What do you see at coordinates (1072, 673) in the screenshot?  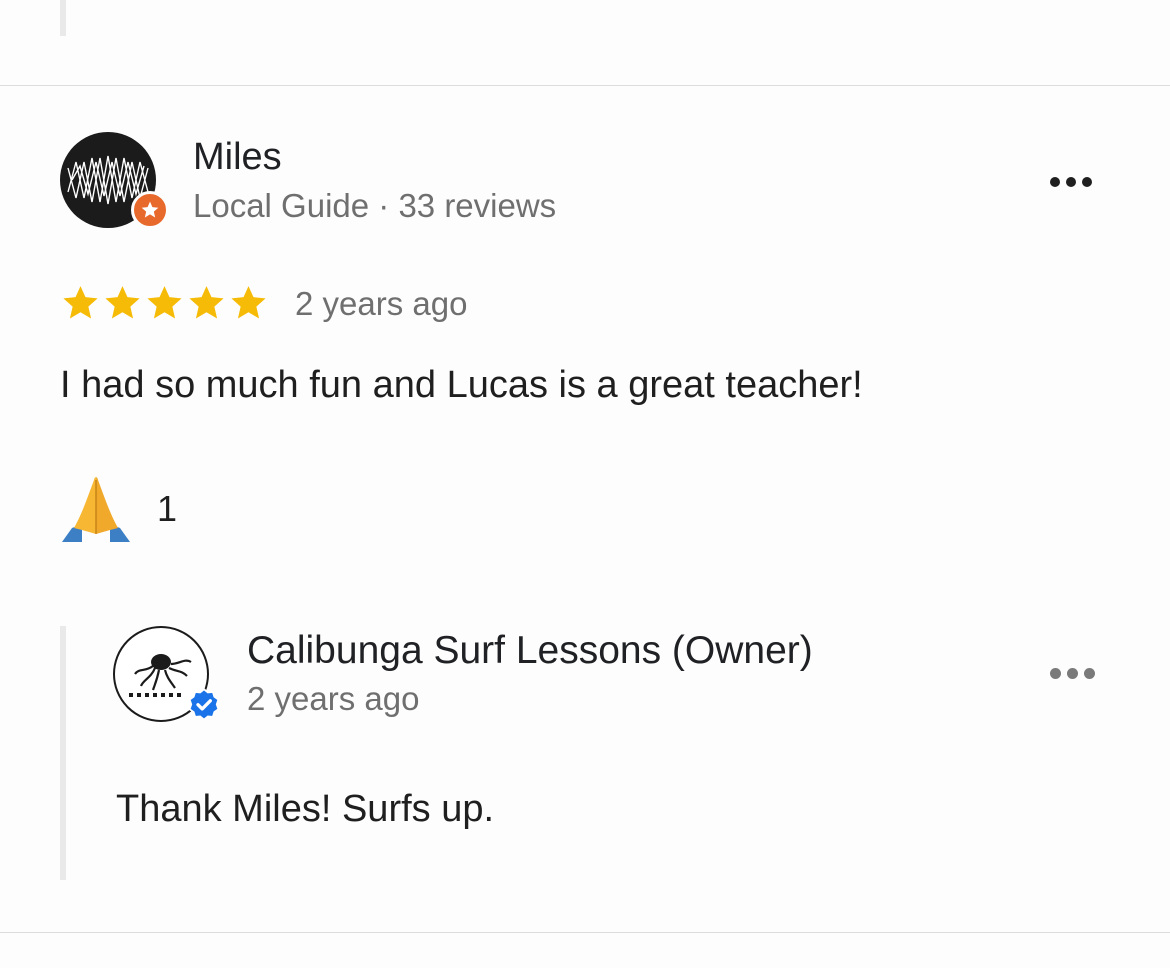 I see `reply-more-options-button` at bounding box center [1072, 673].